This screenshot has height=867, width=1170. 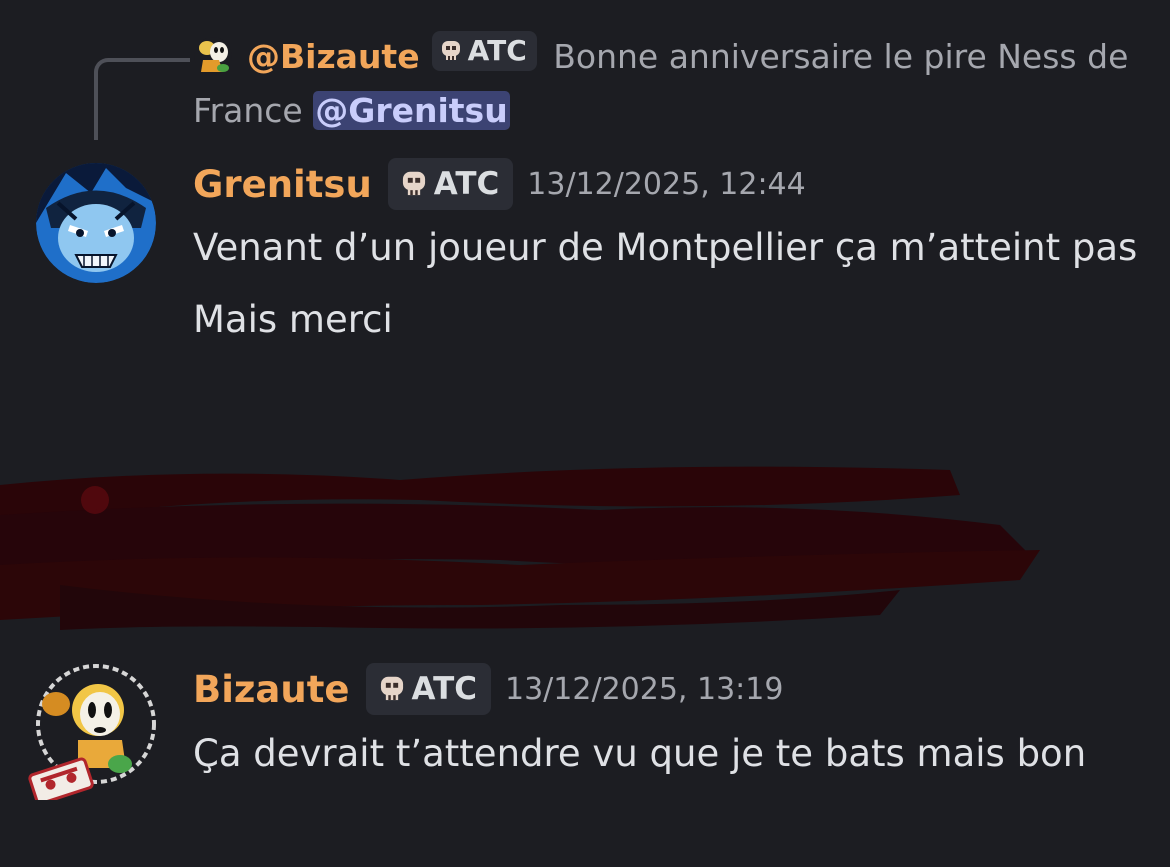 What do you see at coordinates (213, 56) in the screenshot?
I see `reply-avatar-icon` at bounding box center [213, 56].